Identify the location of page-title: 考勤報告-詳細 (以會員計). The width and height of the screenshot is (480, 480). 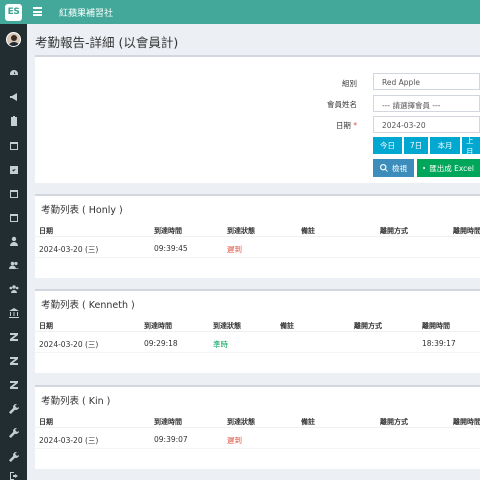
(107, 42).